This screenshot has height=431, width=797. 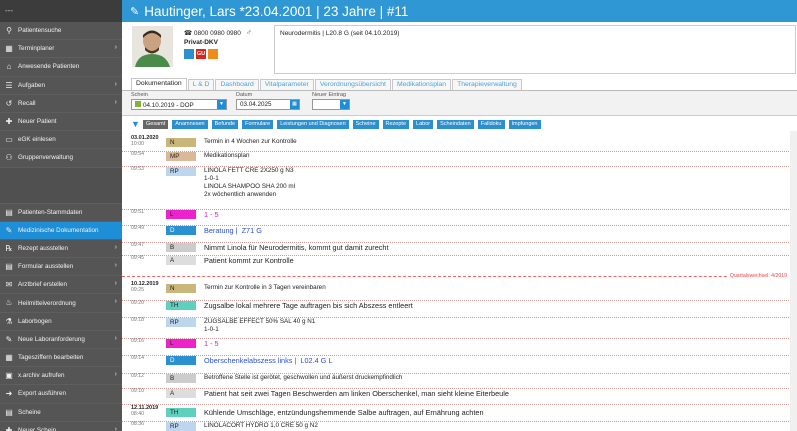 What do you see at coordinates (190, 124) in the screenshot?
I see `filter-chip-anamnesen: Anamnesen` at bounding box center [190, 124].